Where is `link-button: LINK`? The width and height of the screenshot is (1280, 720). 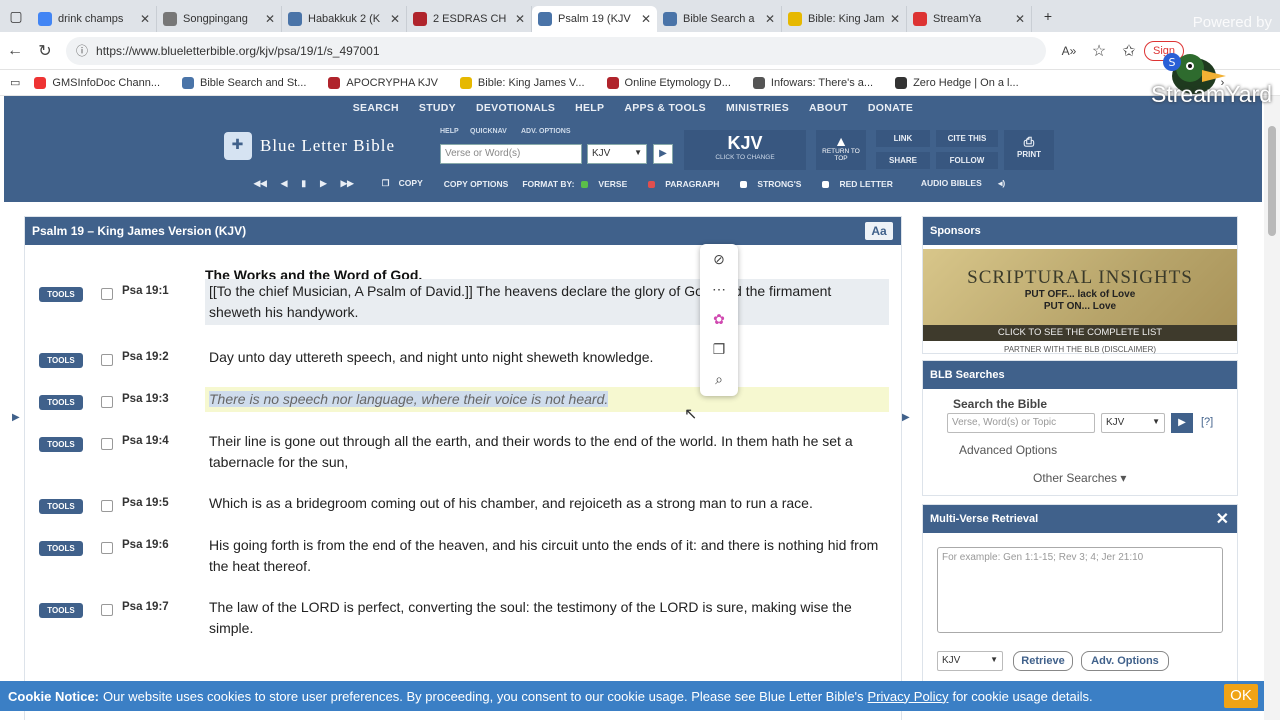 link-button: LINK is located at coordinates (903, 138).